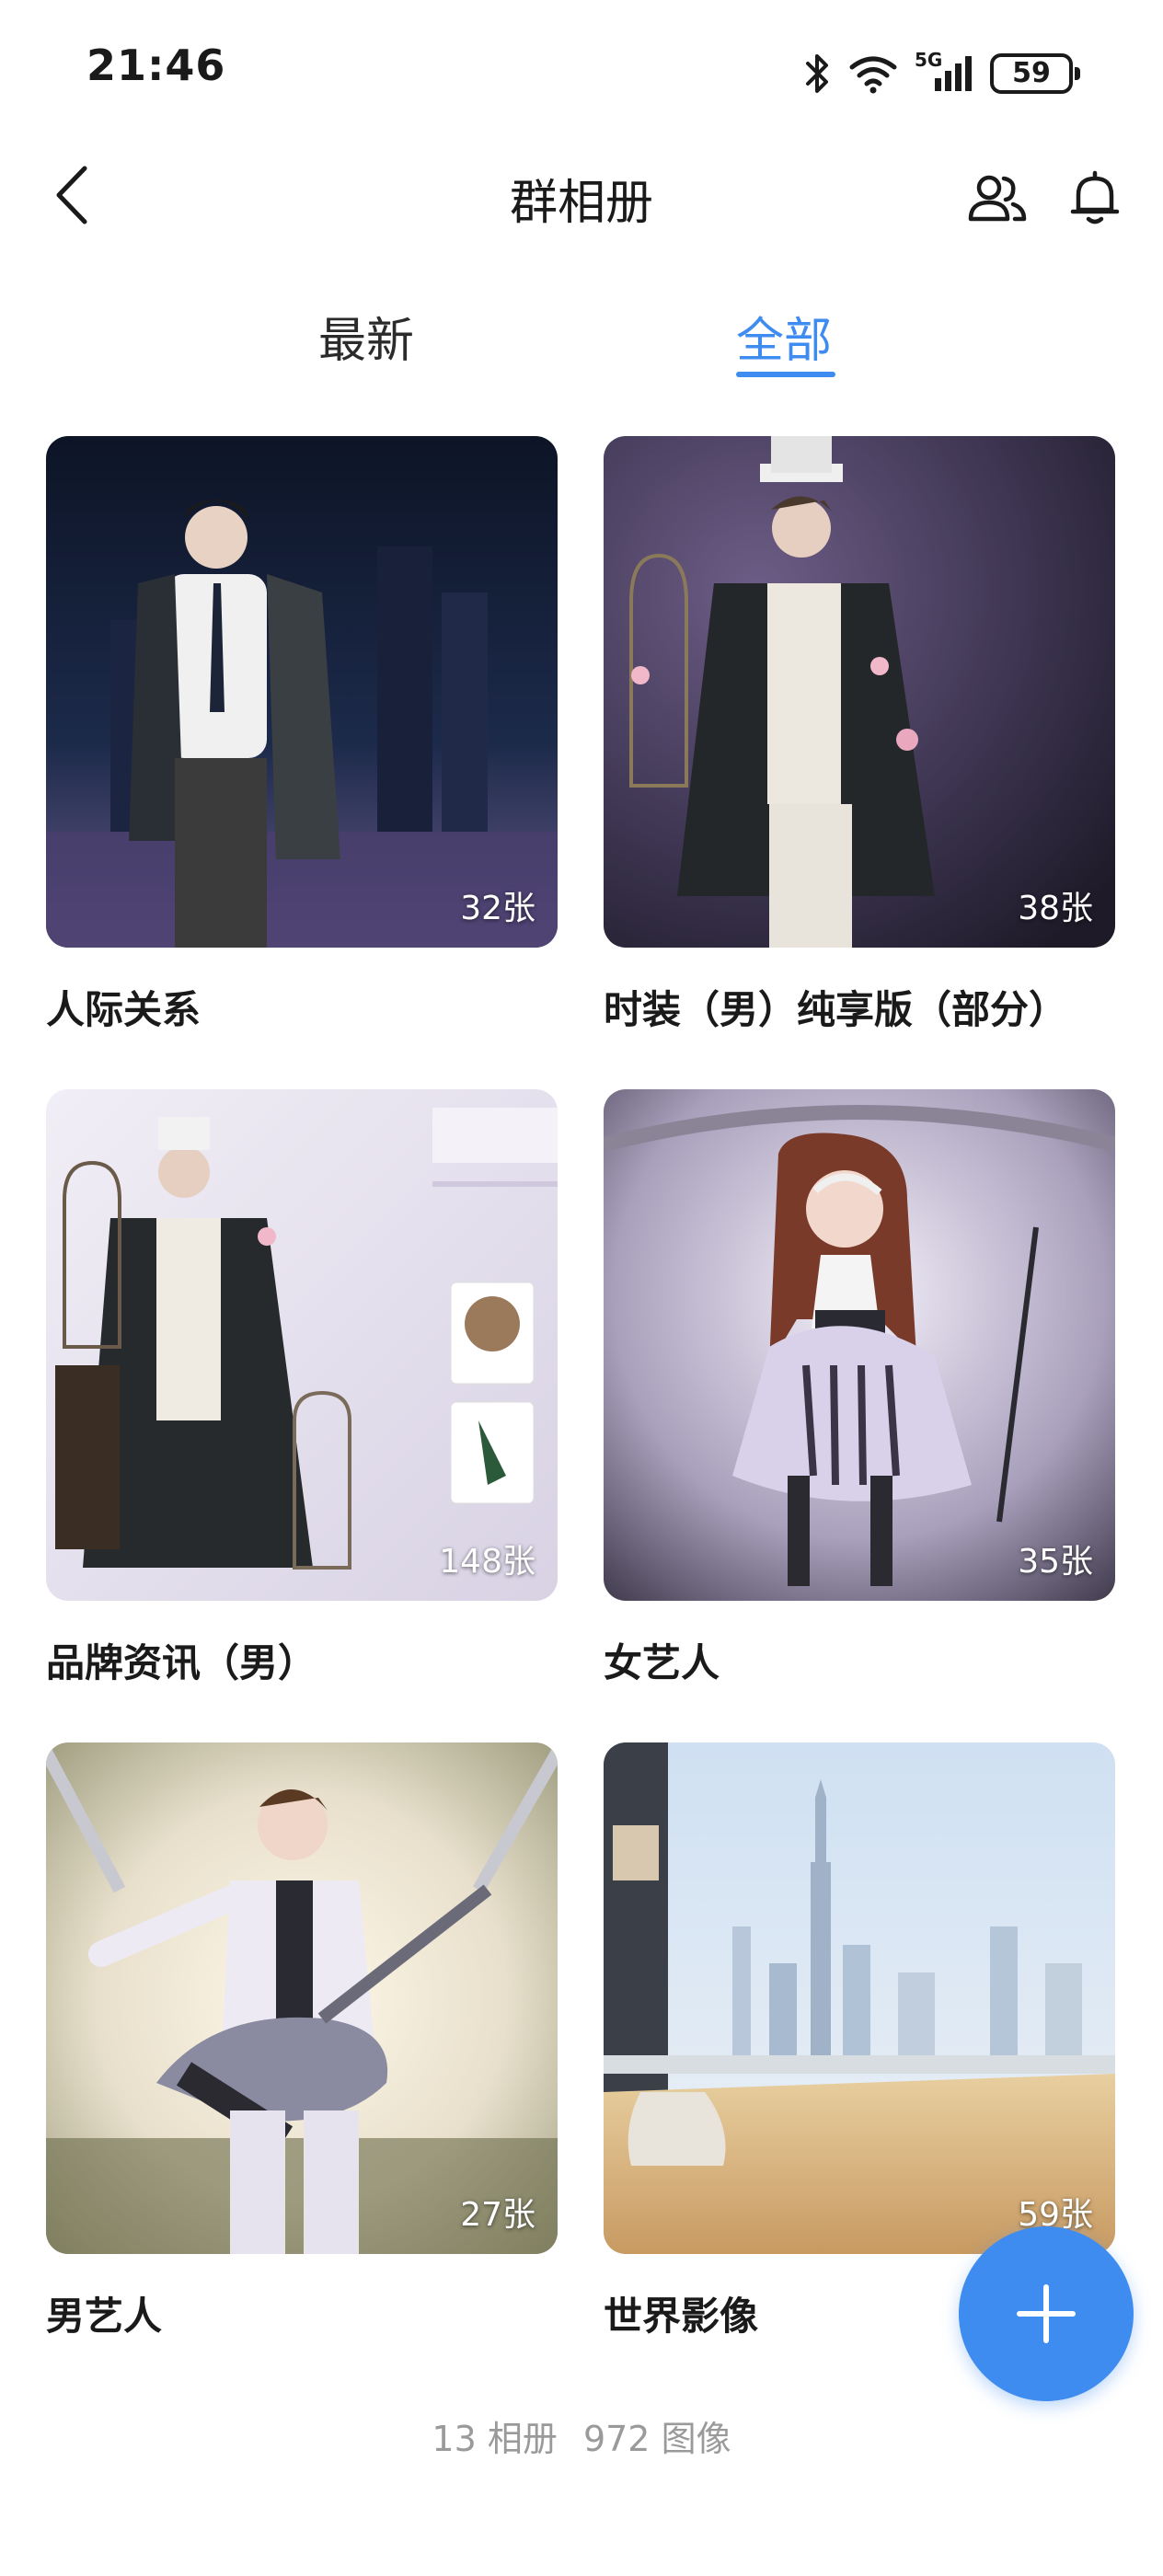 The width and height of the screenshot is (1163, 2576). I want to click on photo-count: 27张, so click(498, 2215).